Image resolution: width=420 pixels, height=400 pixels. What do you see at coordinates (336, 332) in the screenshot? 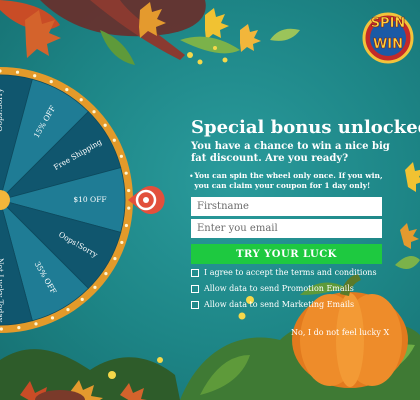
I see `dismiss-link-label: No, I do not feel lucky` at bounding box center [336, 332].